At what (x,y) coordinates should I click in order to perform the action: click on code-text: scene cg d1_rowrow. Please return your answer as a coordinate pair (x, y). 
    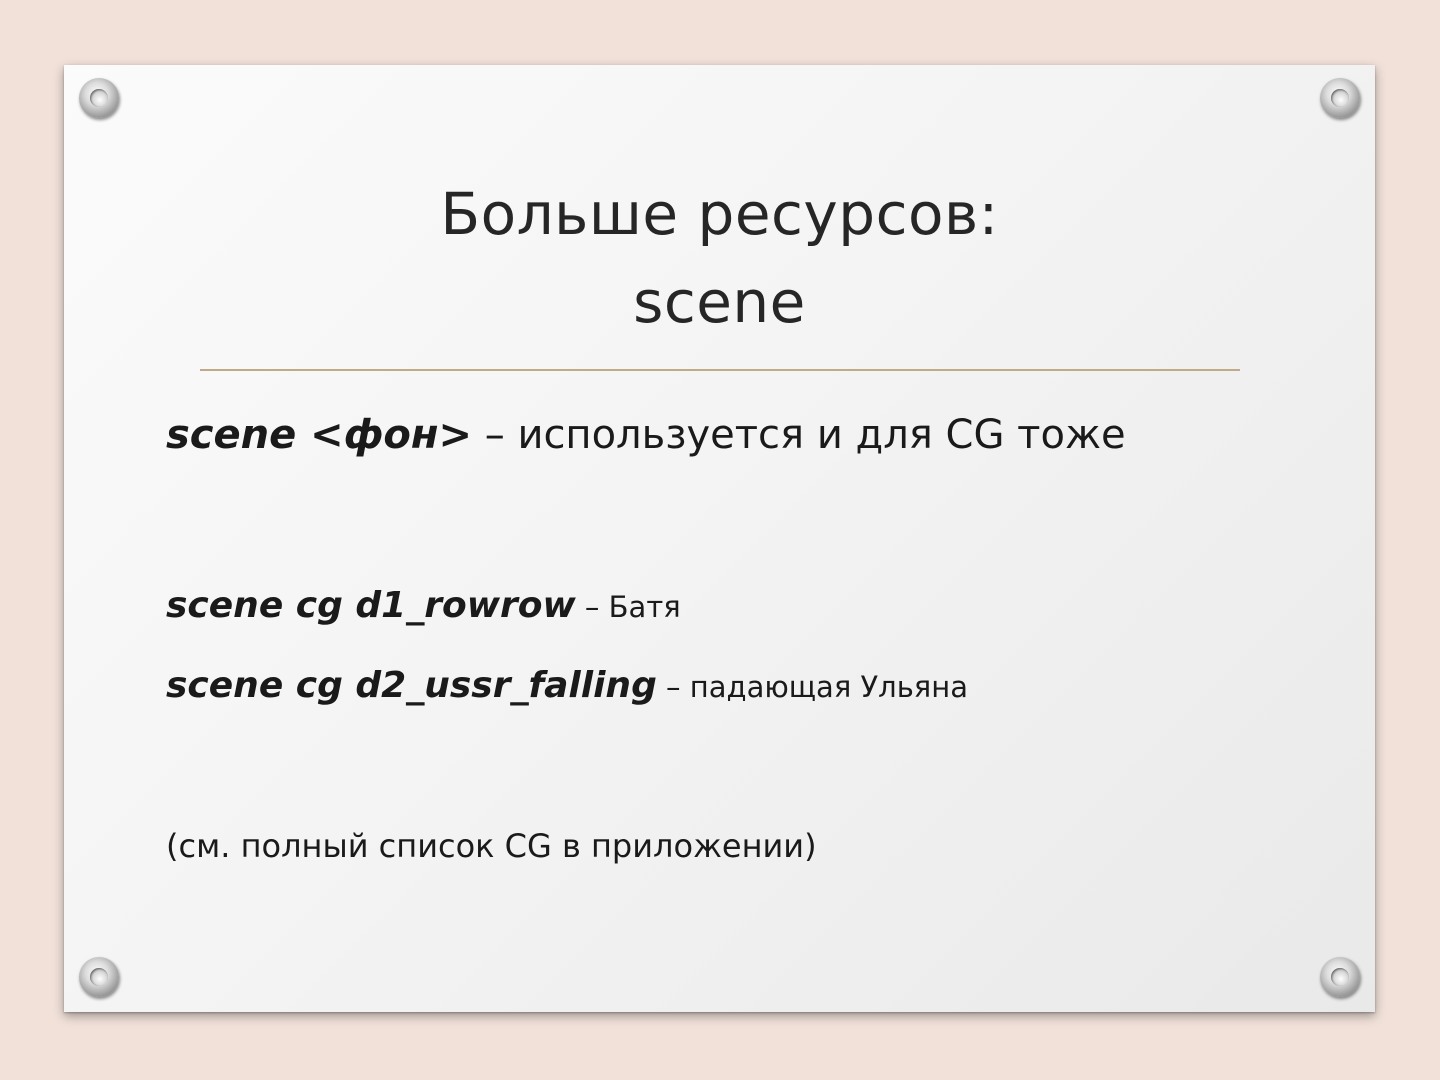
    Looking at the image, I should click on (371, 605).